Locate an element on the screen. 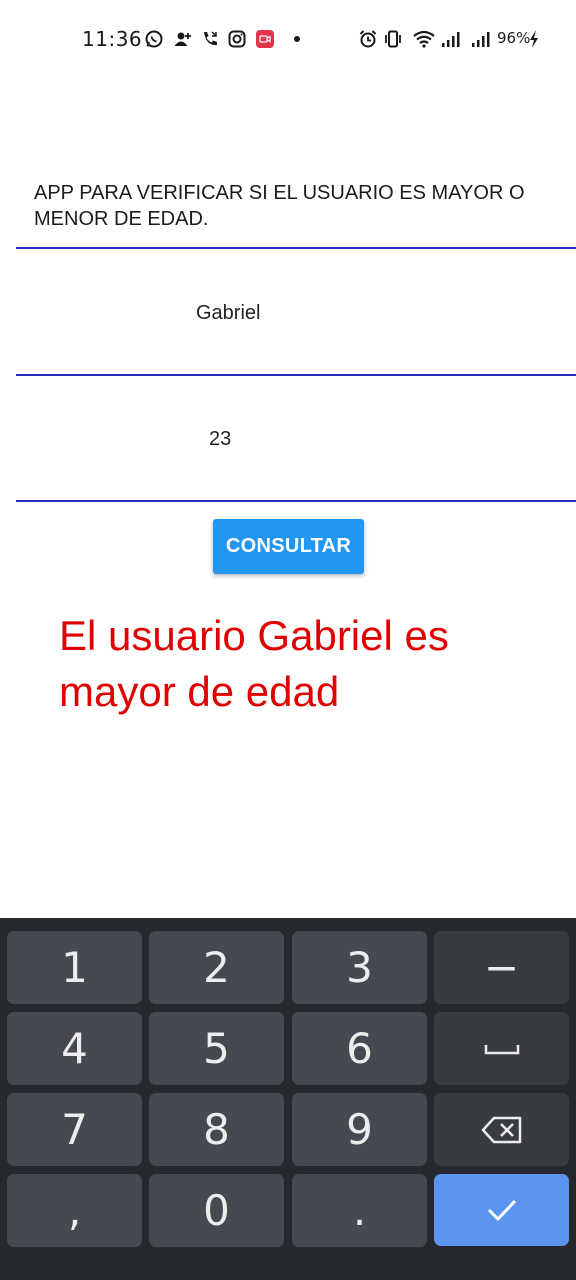  status-time: 11:36 is located at coordinates (112, 39).